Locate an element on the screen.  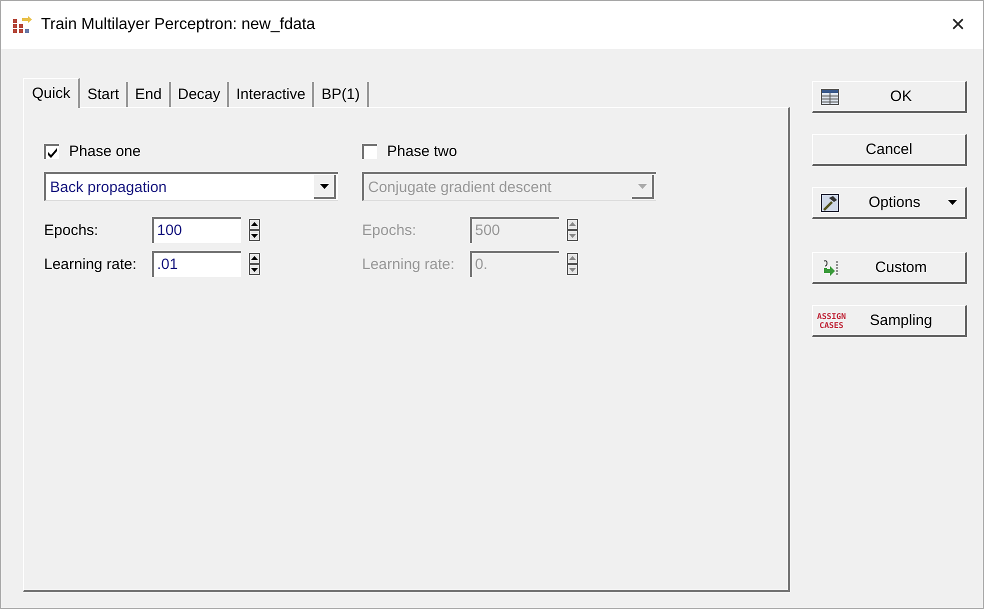
dialog-button: OK is located at coordinates (889, 97).